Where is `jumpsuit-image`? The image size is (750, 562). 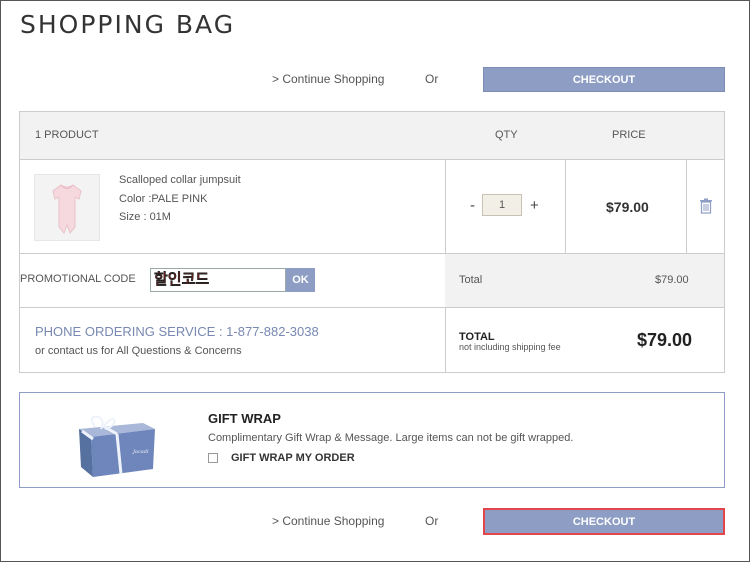
jumpsuit-image is located at coordinates (67, 209).